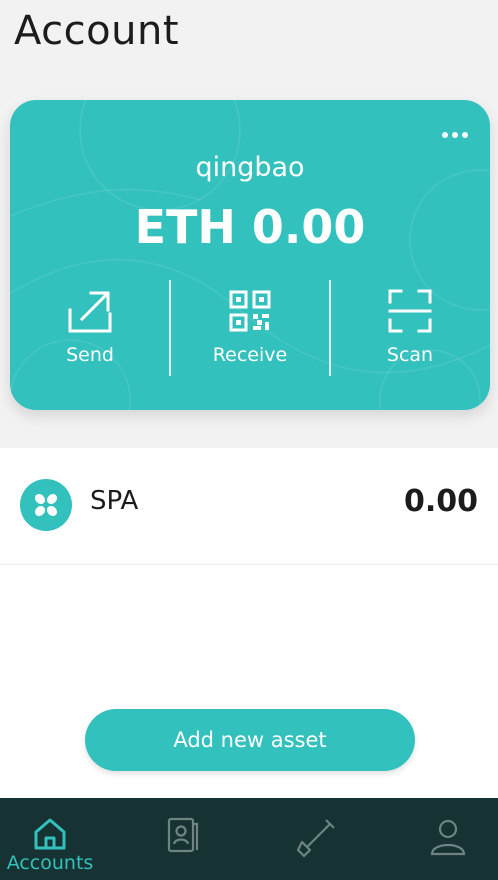 The height and width of the screenshot is (880, 498). What do you see at coordinates (250, 311) in the screenshot?
I see `qr-code-icon` at bounding box center [250, 311].